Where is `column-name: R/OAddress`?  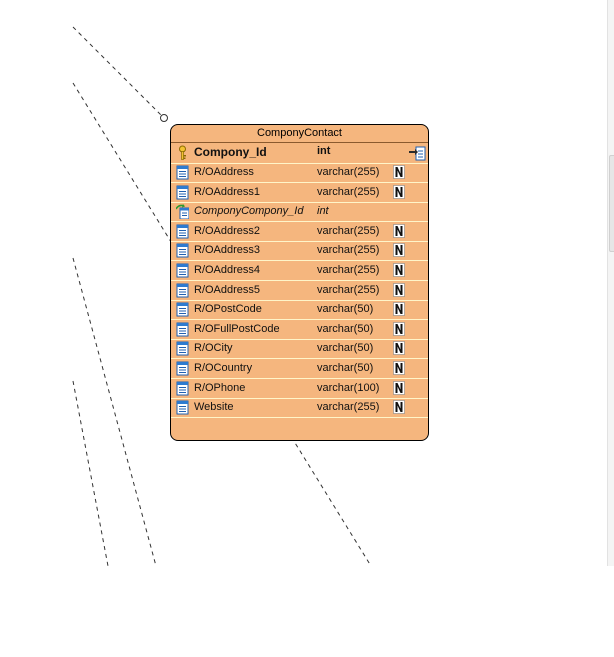 column-name: R/OAddress is located at coordinates (224, 172).